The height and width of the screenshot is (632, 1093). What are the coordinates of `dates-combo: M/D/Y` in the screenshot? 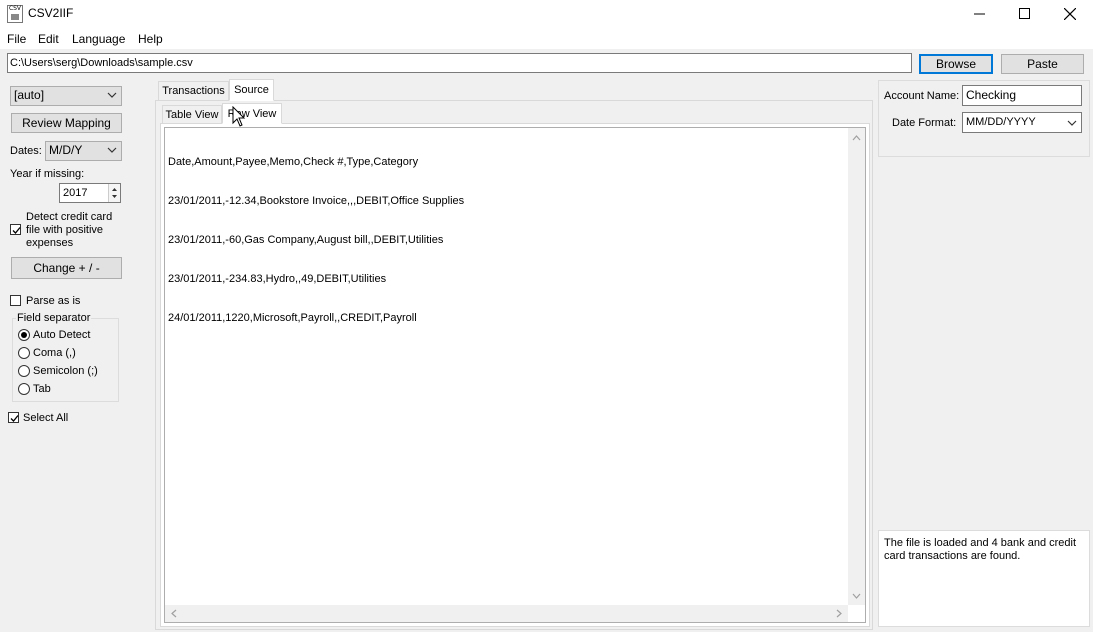 It's located at (83, 151).